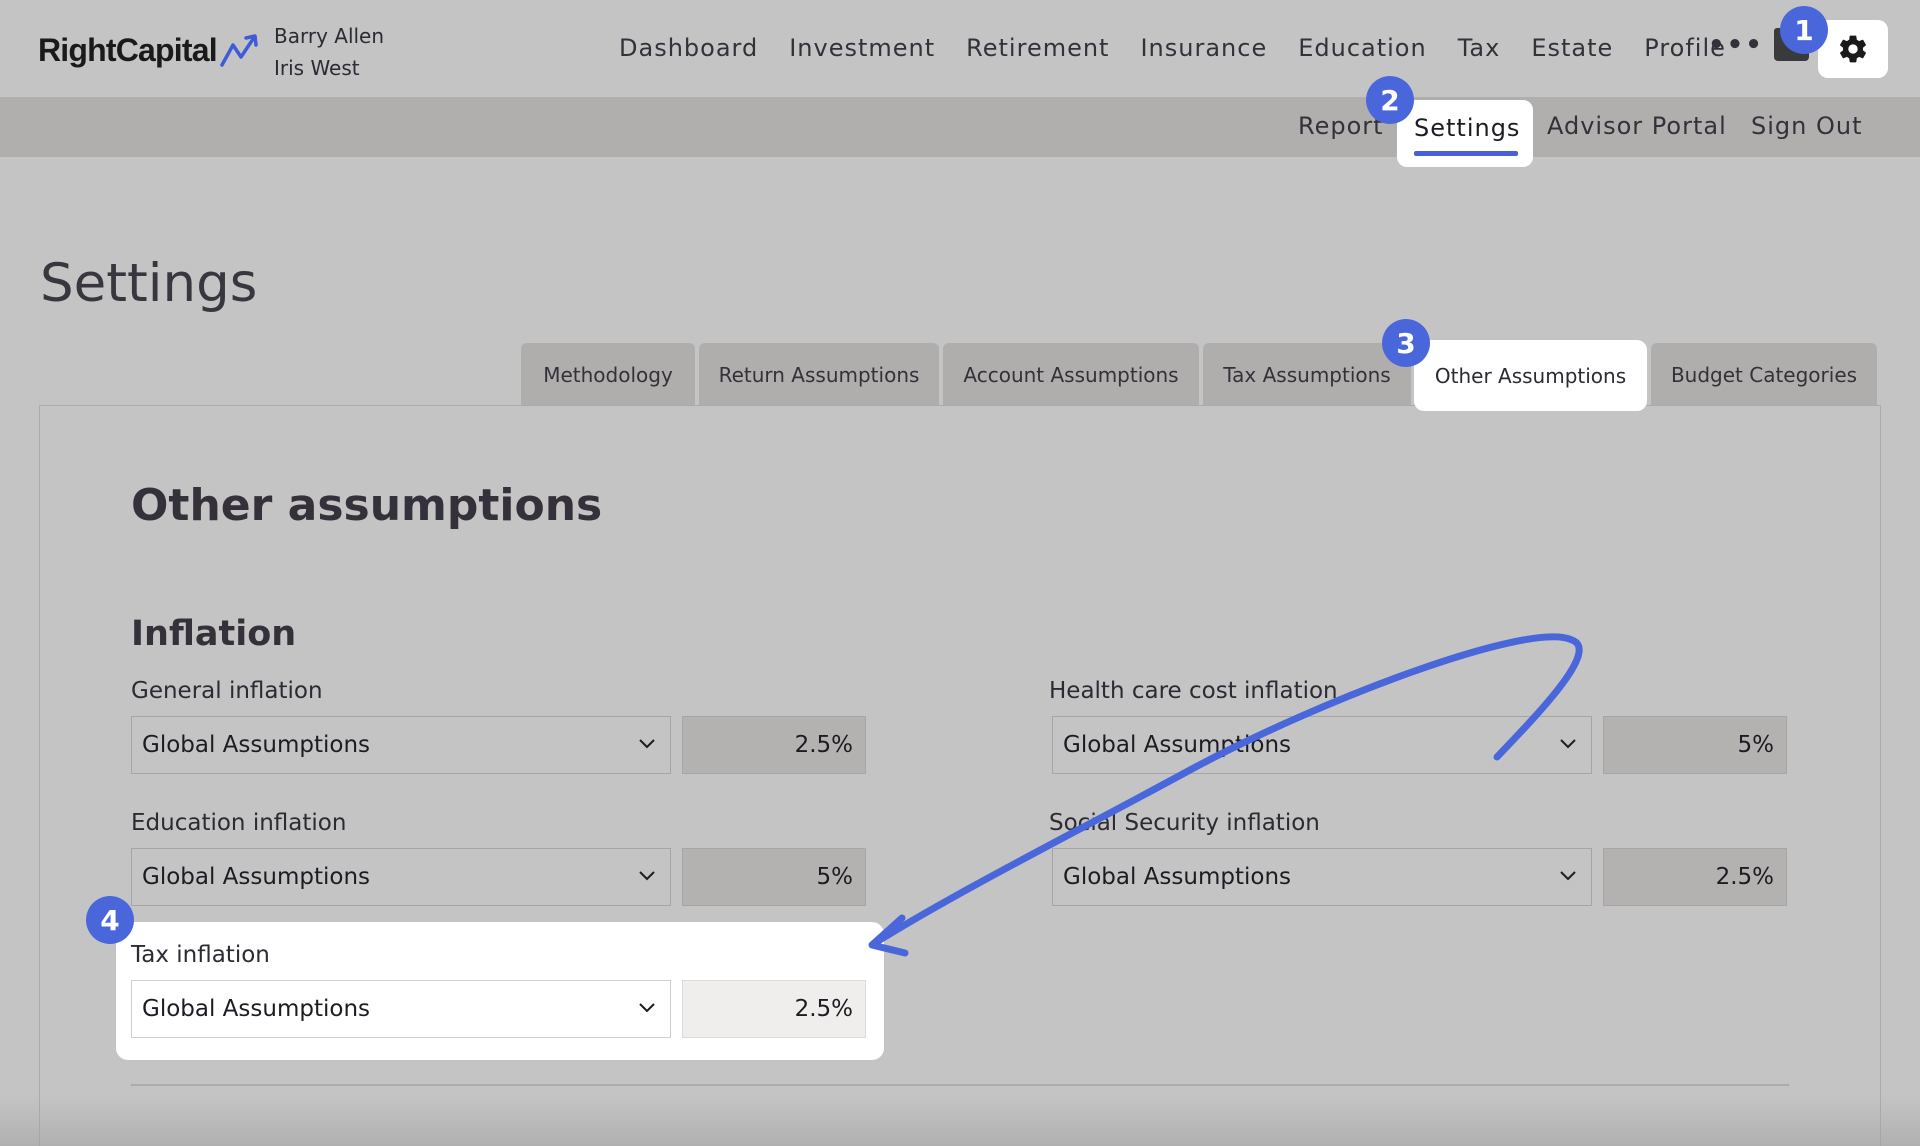  I want to click on general-inflation-select-value: Global Assumptions, so click(256, 745).